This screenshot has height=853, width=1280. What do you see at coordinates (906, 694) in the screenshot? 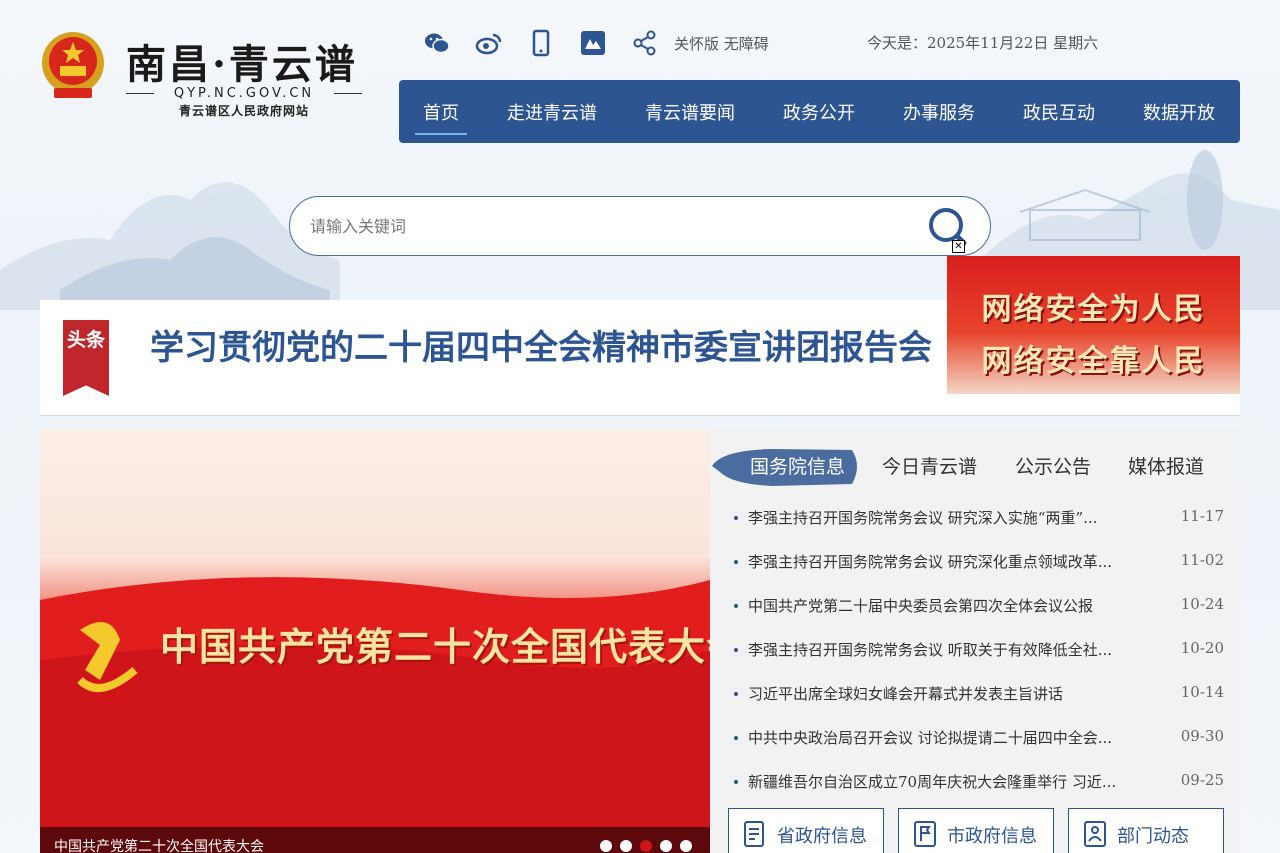
I see `news-title: 习近平出席全球妇女峰会开幕式并发表主旨讲话` at bounding box center [906, 694].